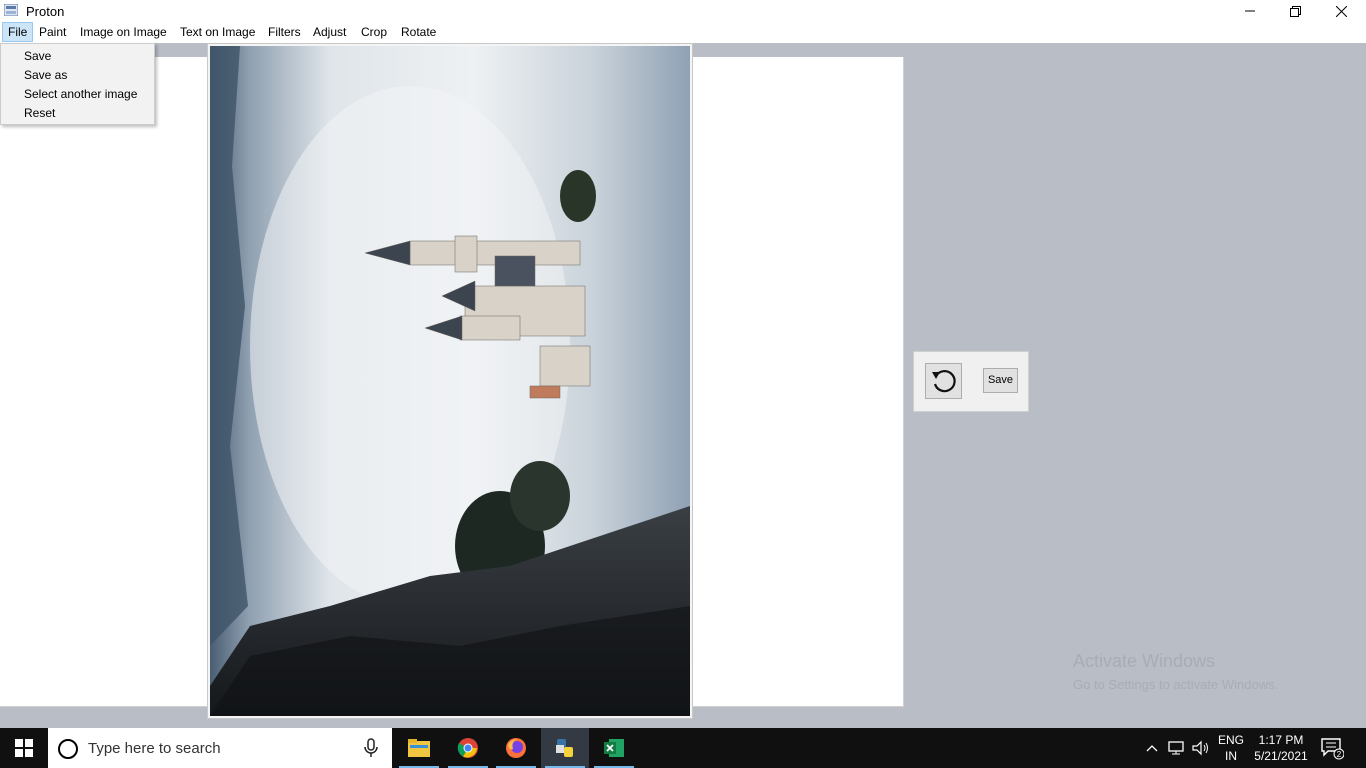 Image resolution: width=1366 pixels, height=768 pixels. Describe the element at coordinates (1231, 756) in the screenshot. I see `region-code: IN` at that location.